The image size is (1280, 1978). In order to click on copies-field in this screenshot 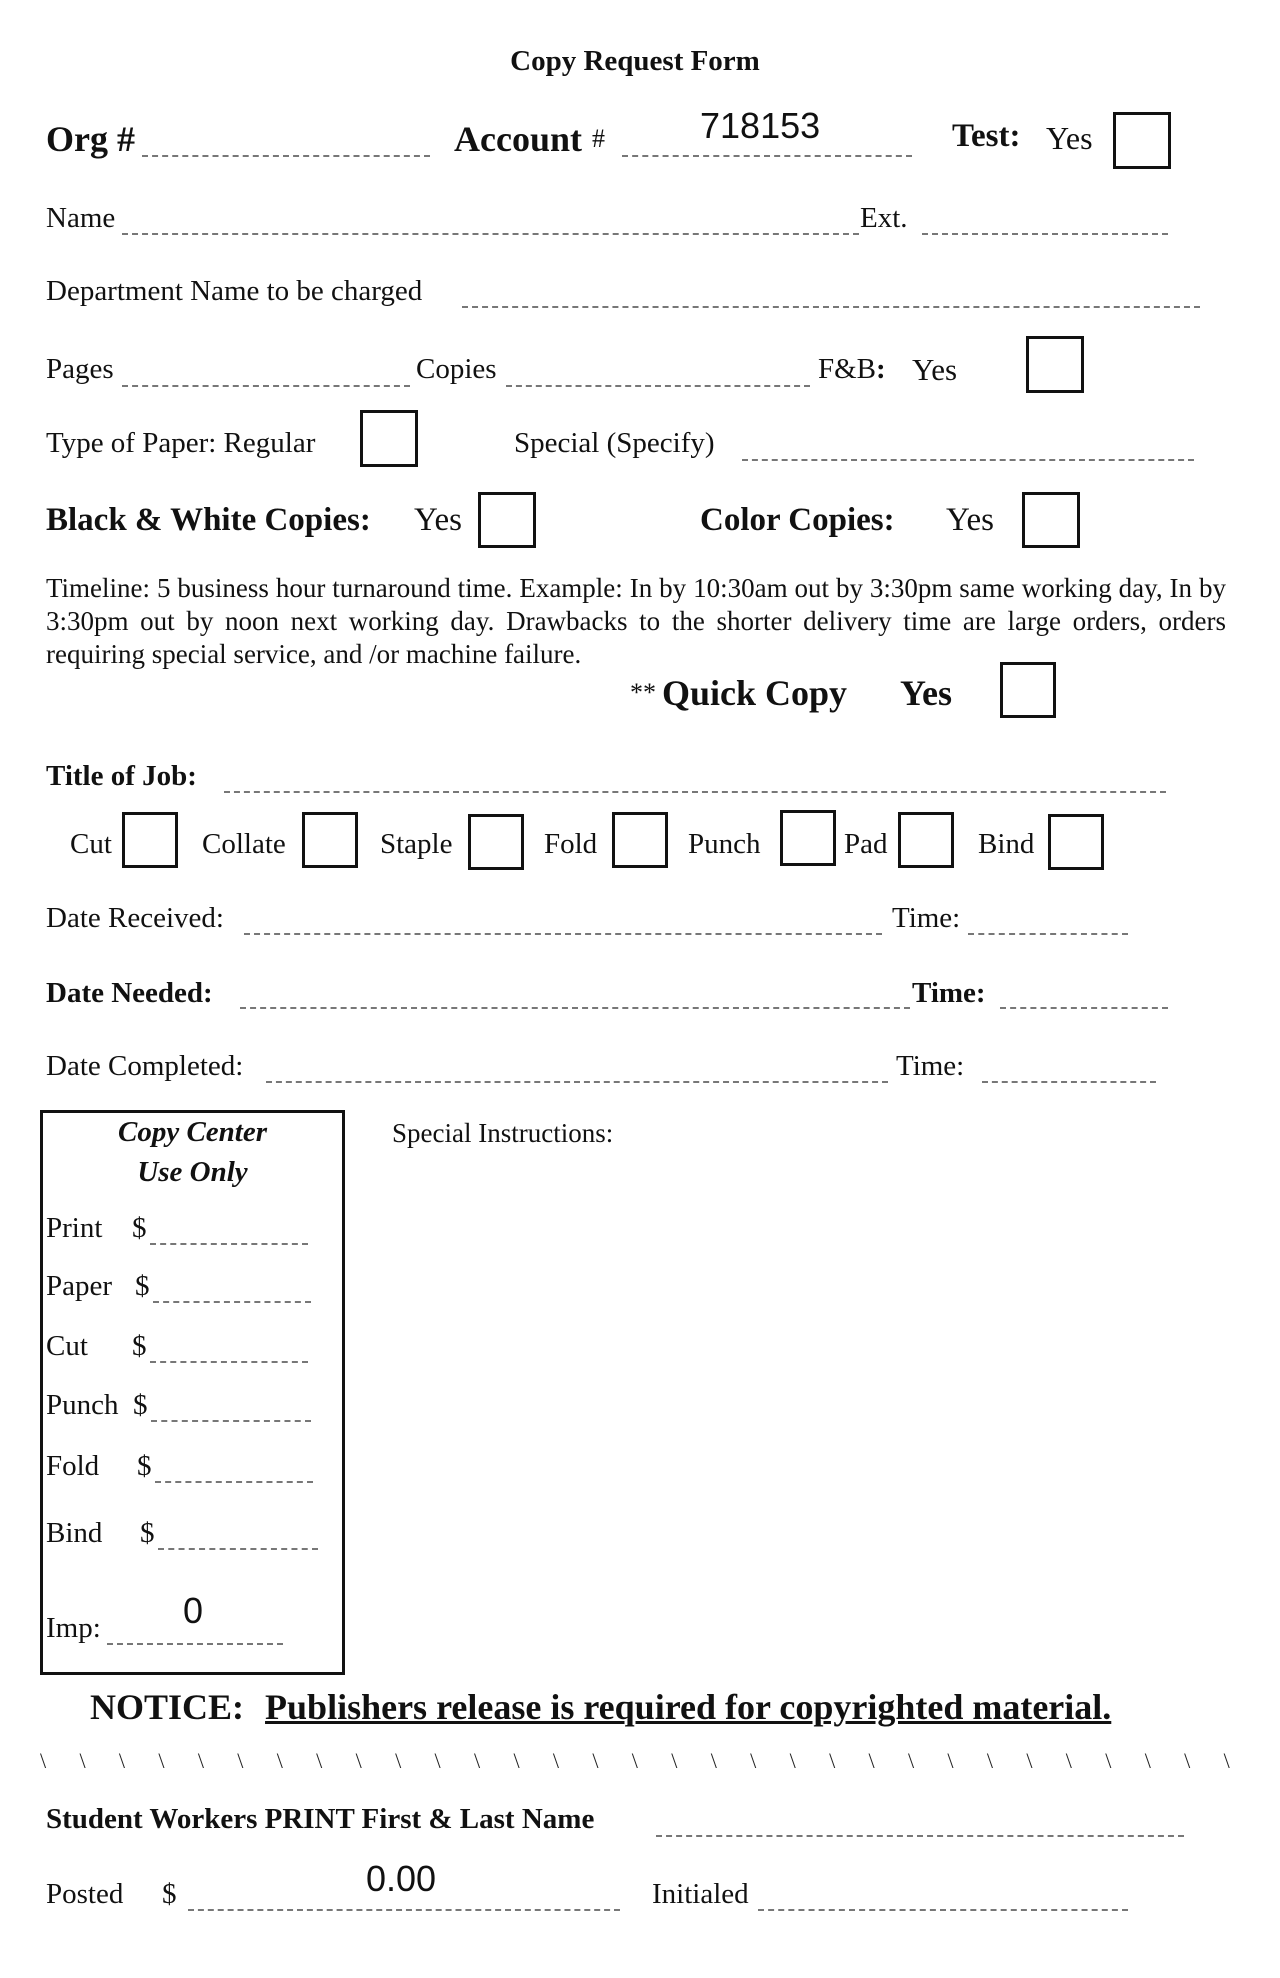, I will do `click(658, 368)`.